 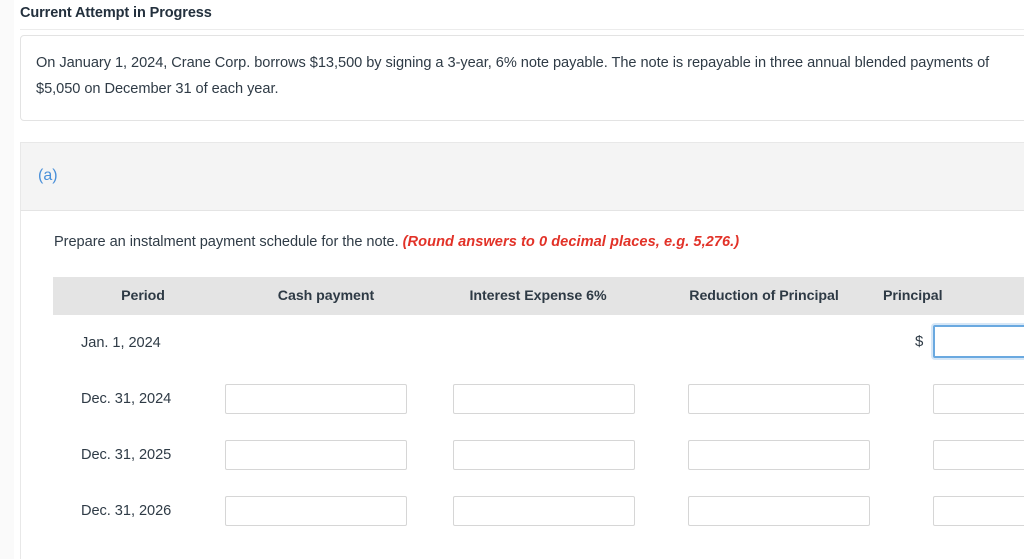 I want to click on column-header-cash-payment: Cash payment, so click(x=326, y=296).